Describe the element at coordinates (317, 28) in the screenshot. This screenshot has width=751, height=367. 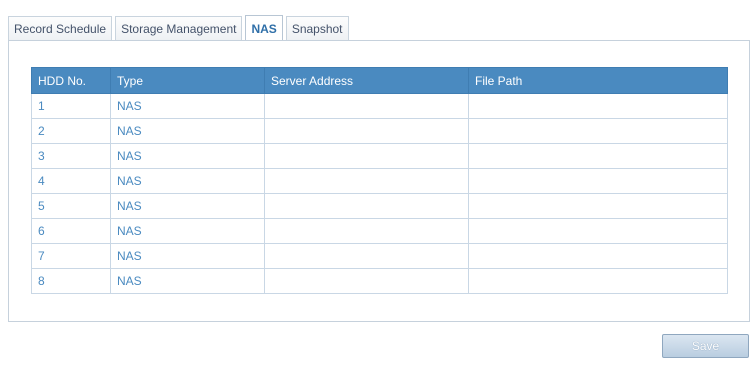
I see `tab-snapshot: Snapshot` at that location.